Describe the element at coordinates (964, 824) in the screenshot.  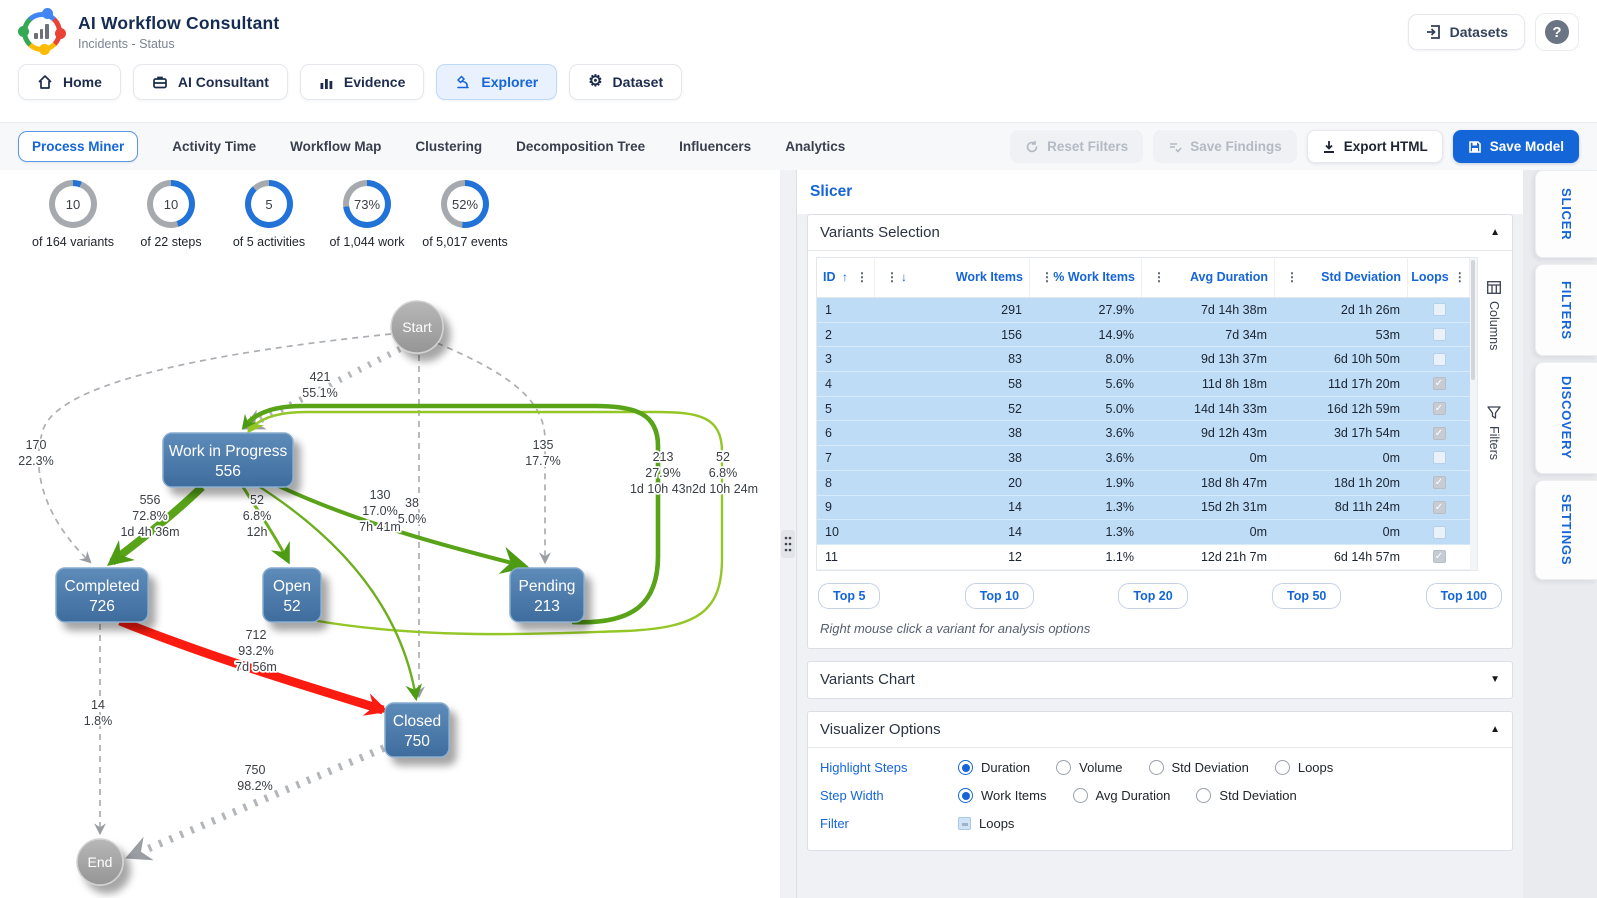
I see `checkbox-icon` at that location.